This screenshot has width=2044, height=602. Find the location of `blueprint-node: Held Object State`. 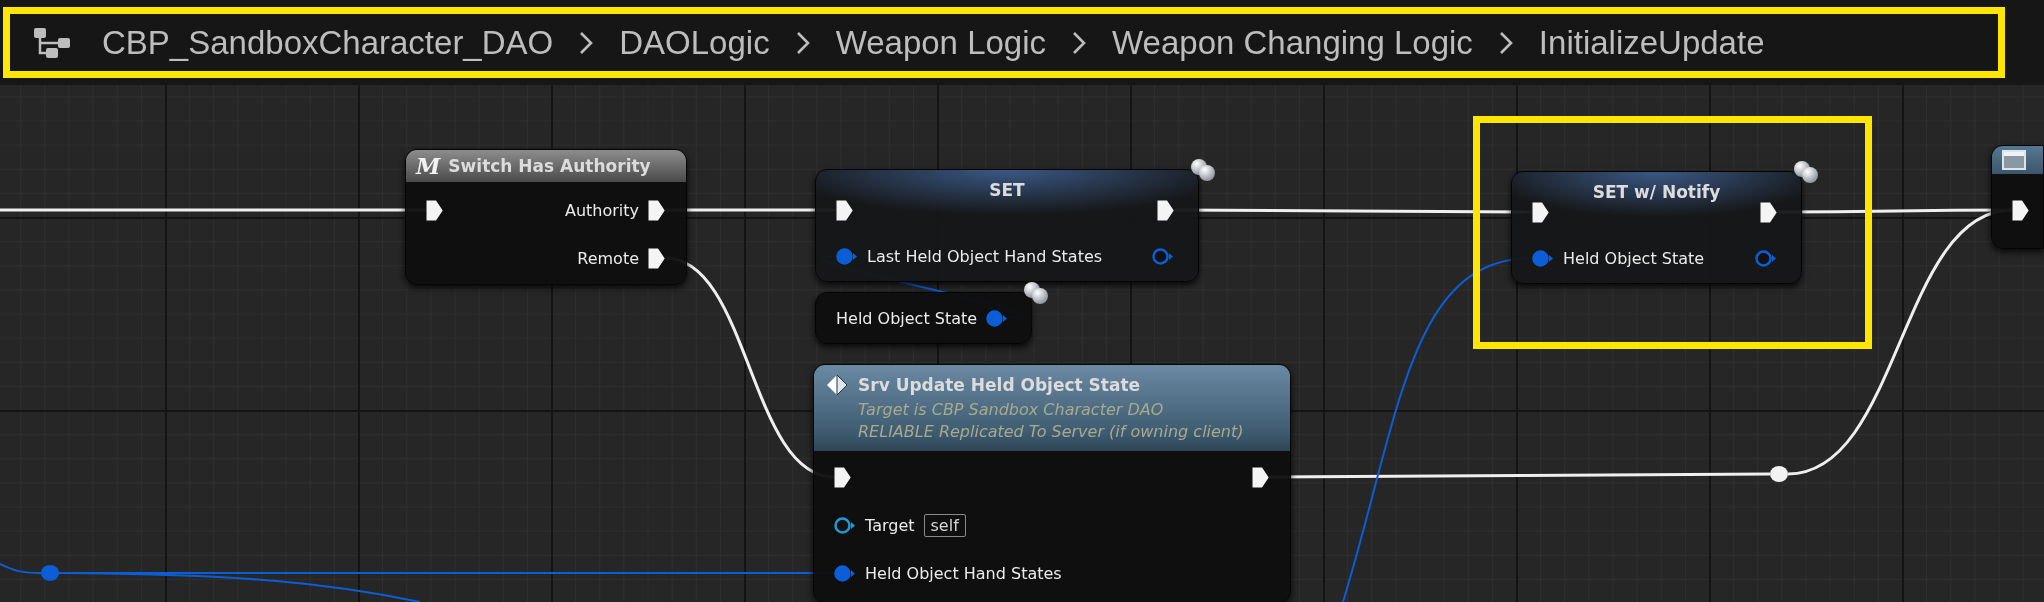

blueprint-node: Held Object State is located at coordinates (923, 318).